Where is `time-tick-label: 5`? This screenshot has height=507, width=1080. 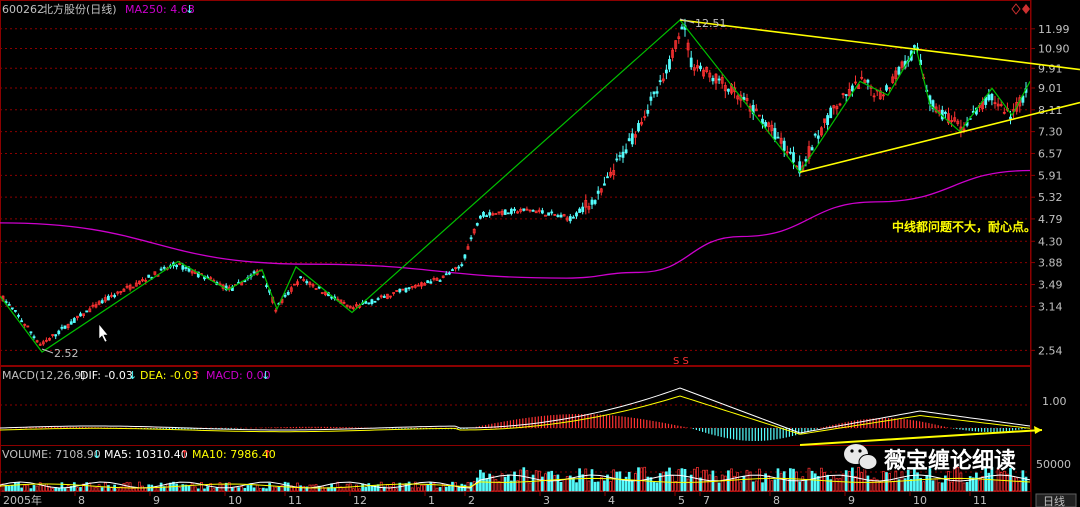 time-tick-label: 5 is located at coordinates (681, 500).